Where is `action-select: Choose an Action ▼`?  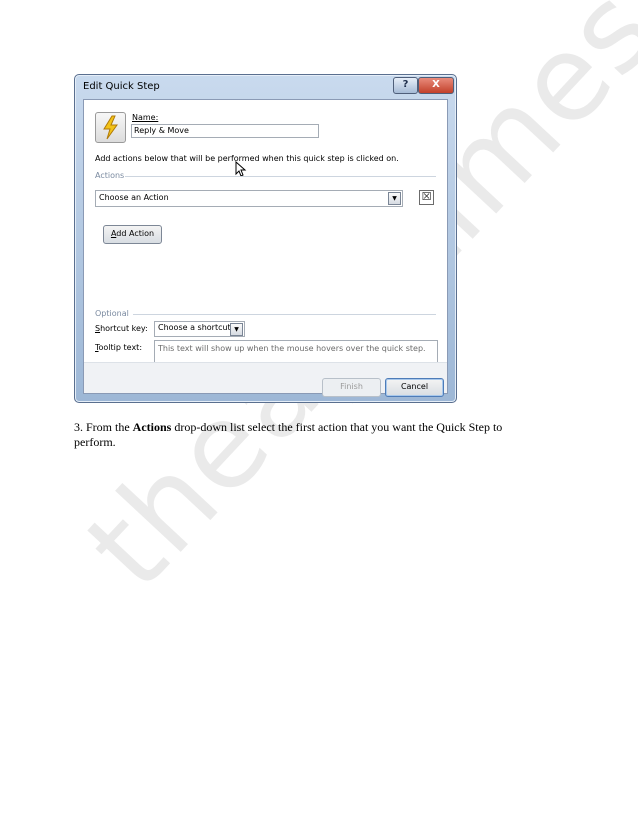
action-select: Choose an Action ▼ is located at coordinates (249, 198).